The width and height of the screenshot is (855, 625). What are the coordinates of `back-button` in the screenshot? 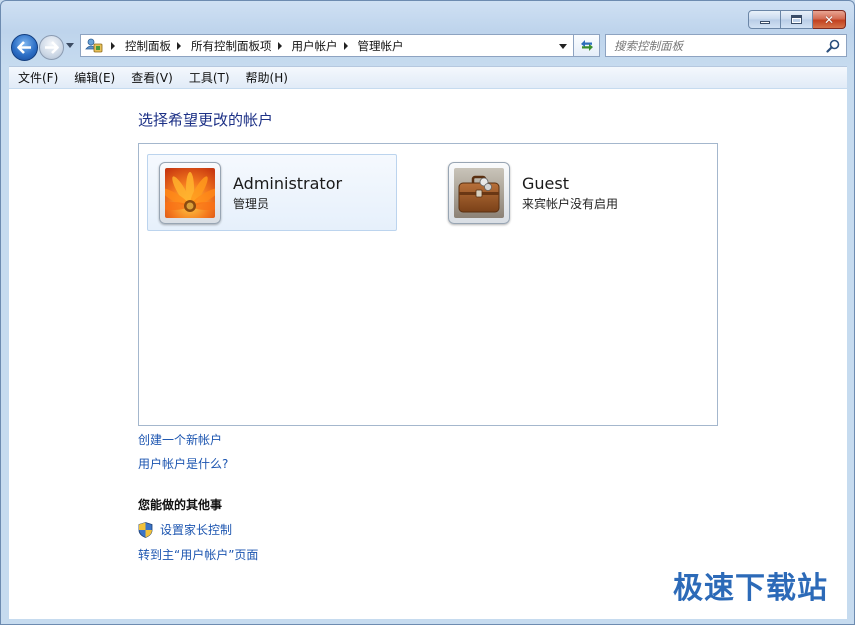 It's located at (24, 47).